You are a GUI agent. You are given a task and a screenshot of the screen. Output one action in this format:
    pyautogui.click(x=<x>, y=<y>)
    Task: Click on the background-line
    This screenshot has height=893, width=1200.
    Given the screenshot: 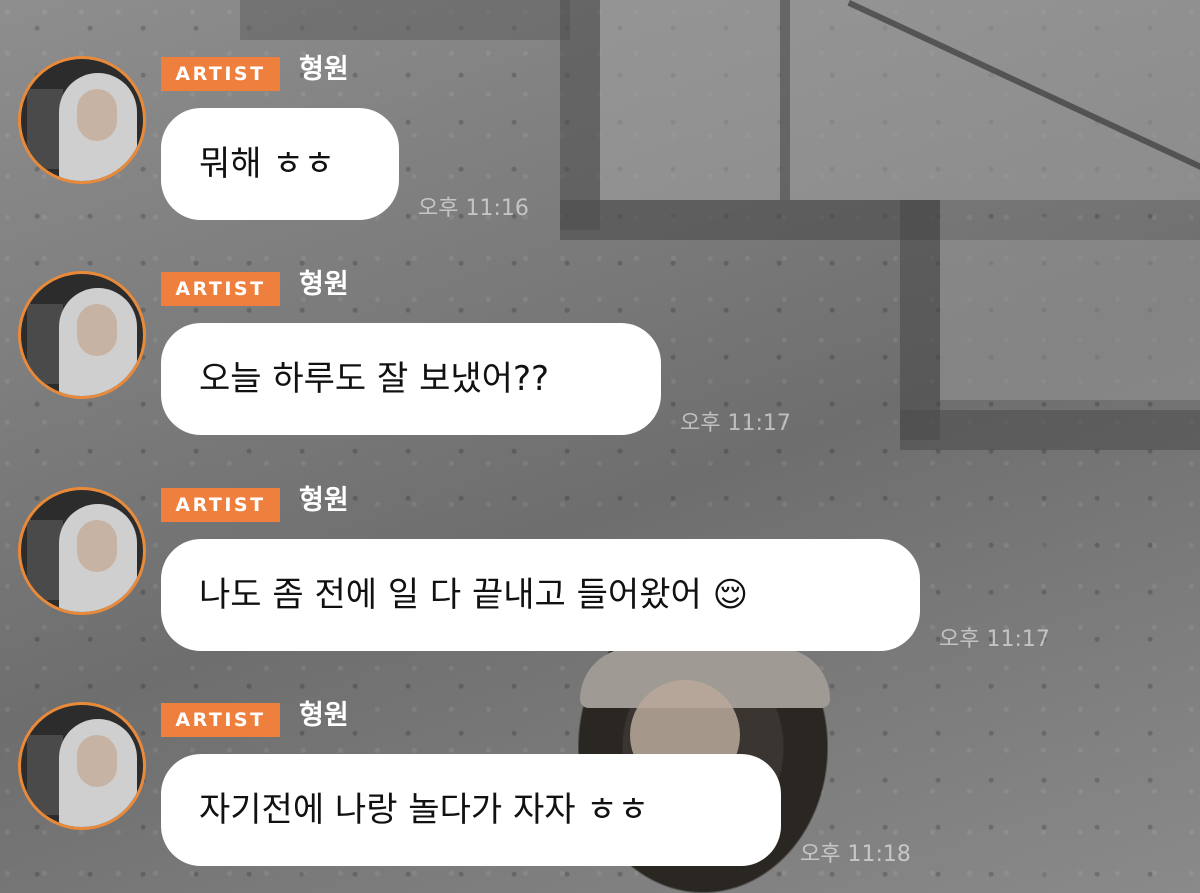 What is the action you would take?
    pyautogui.click(x=785, y=100)
    